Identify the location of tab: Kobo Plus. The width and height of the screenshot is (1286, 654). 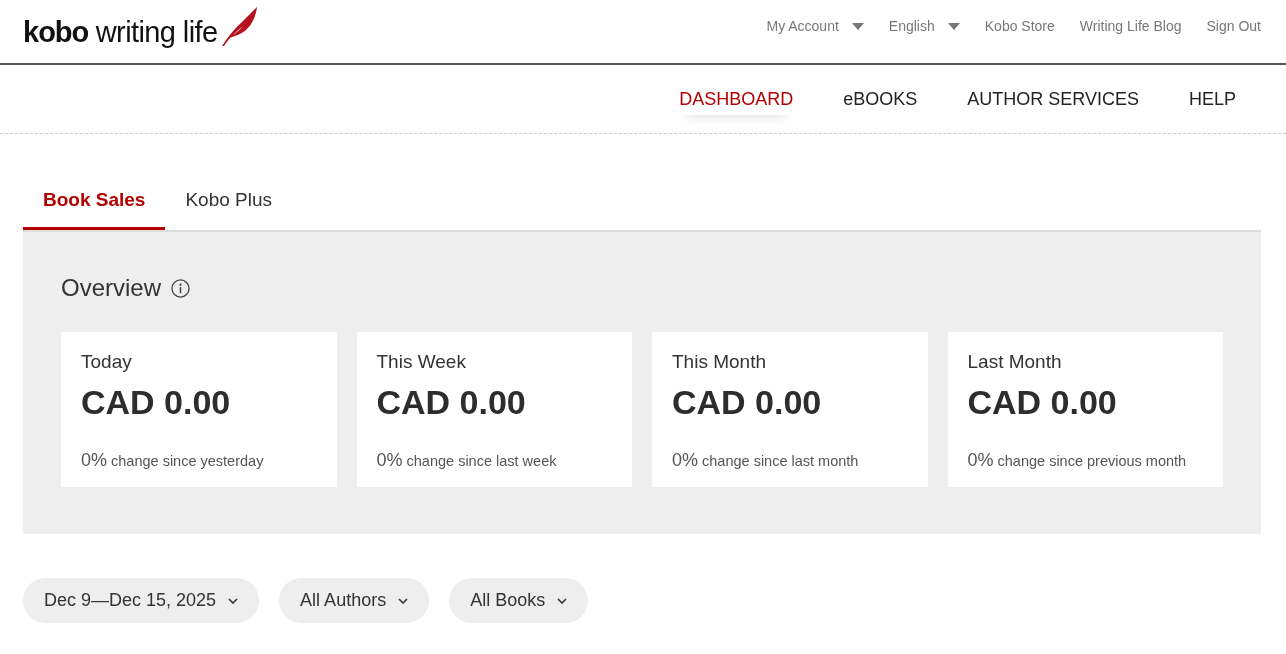
(229, 203).